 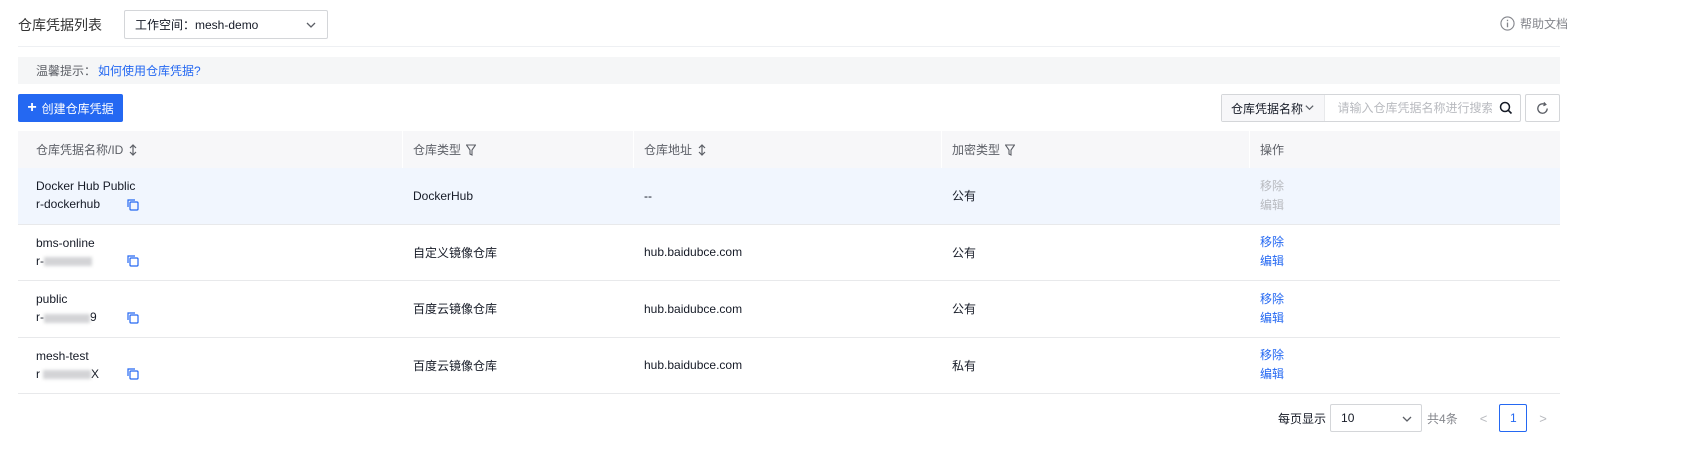 I want to click on create-credential-label: 创建仓库凭据, so click(x=77, y=108).